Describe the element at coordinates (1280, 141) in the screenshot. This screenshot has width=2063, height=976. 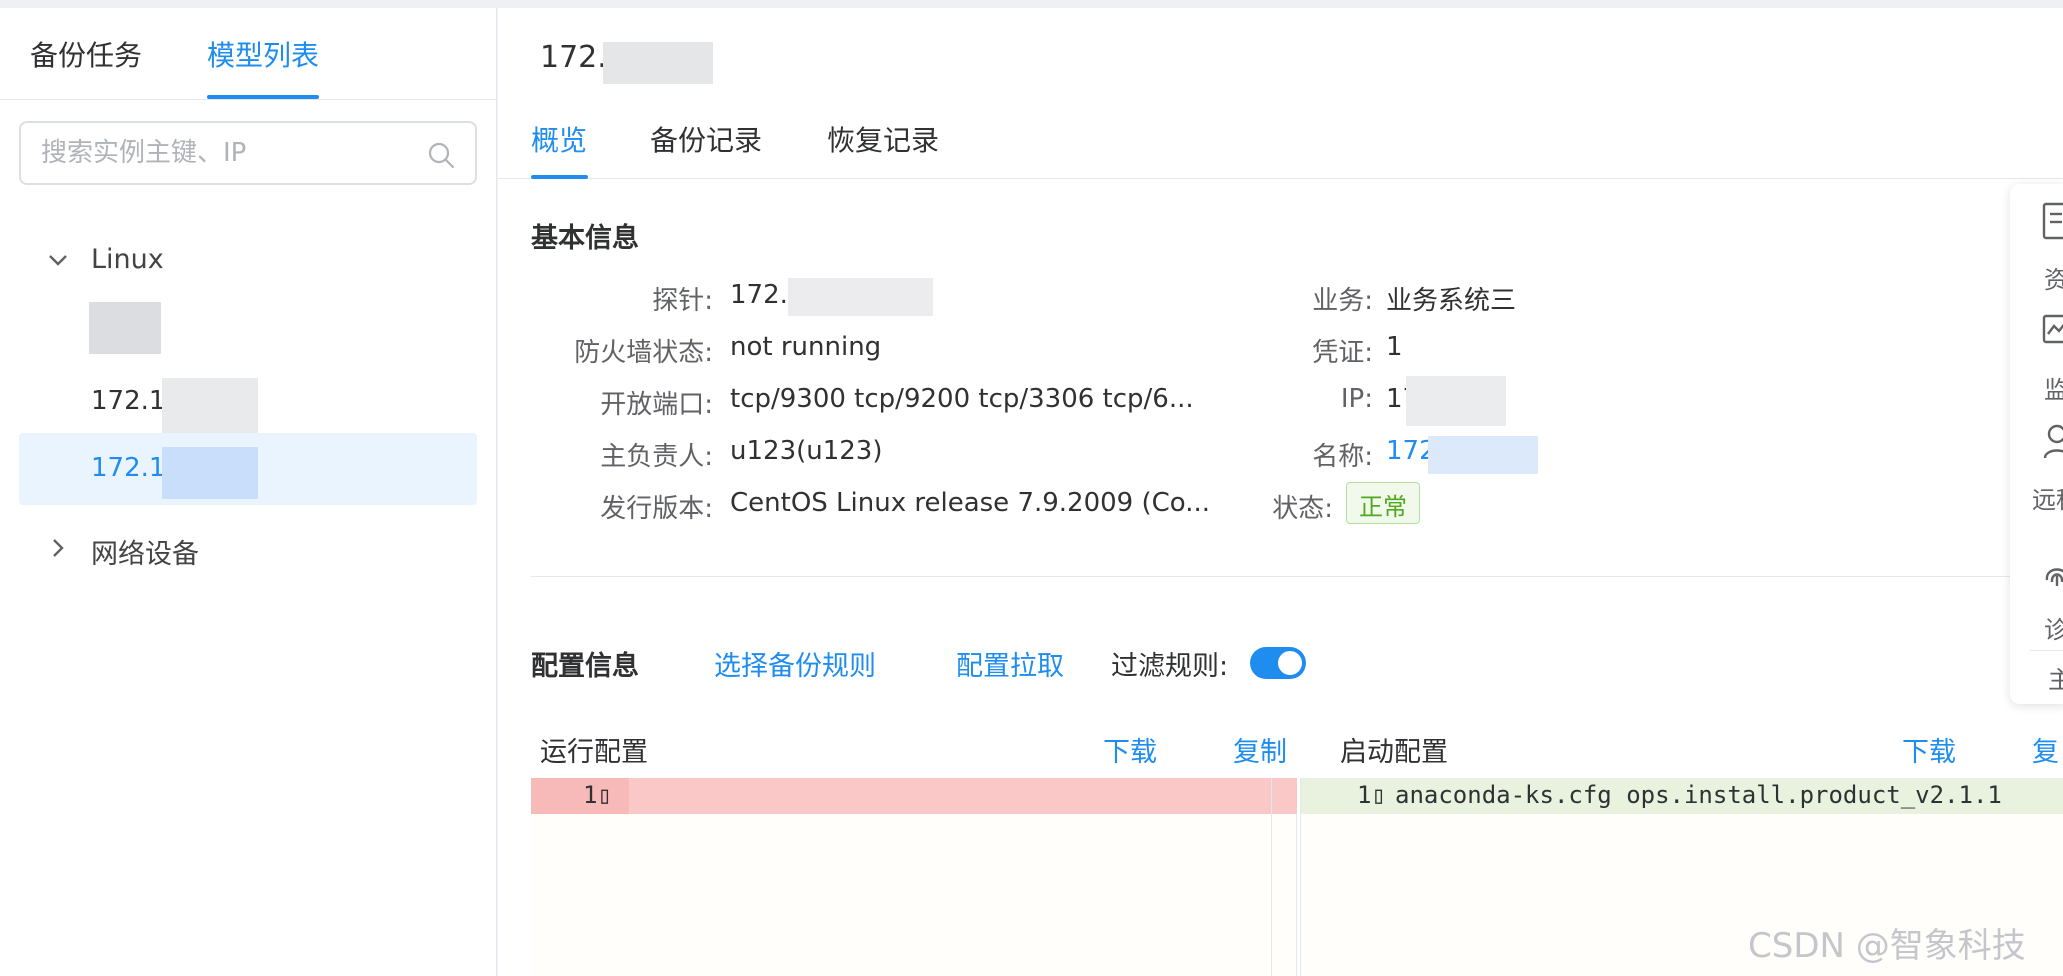
I see `main-tabs: 概览 备份记录 恢复记录` at that location.